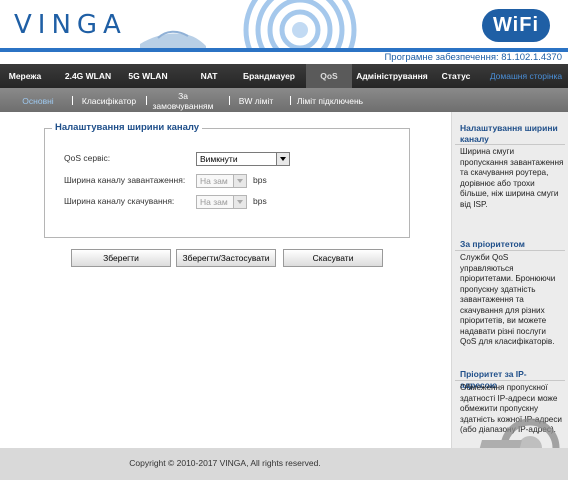  I want to click on upload-bandwidth-value: На зам, so click(214, 181).